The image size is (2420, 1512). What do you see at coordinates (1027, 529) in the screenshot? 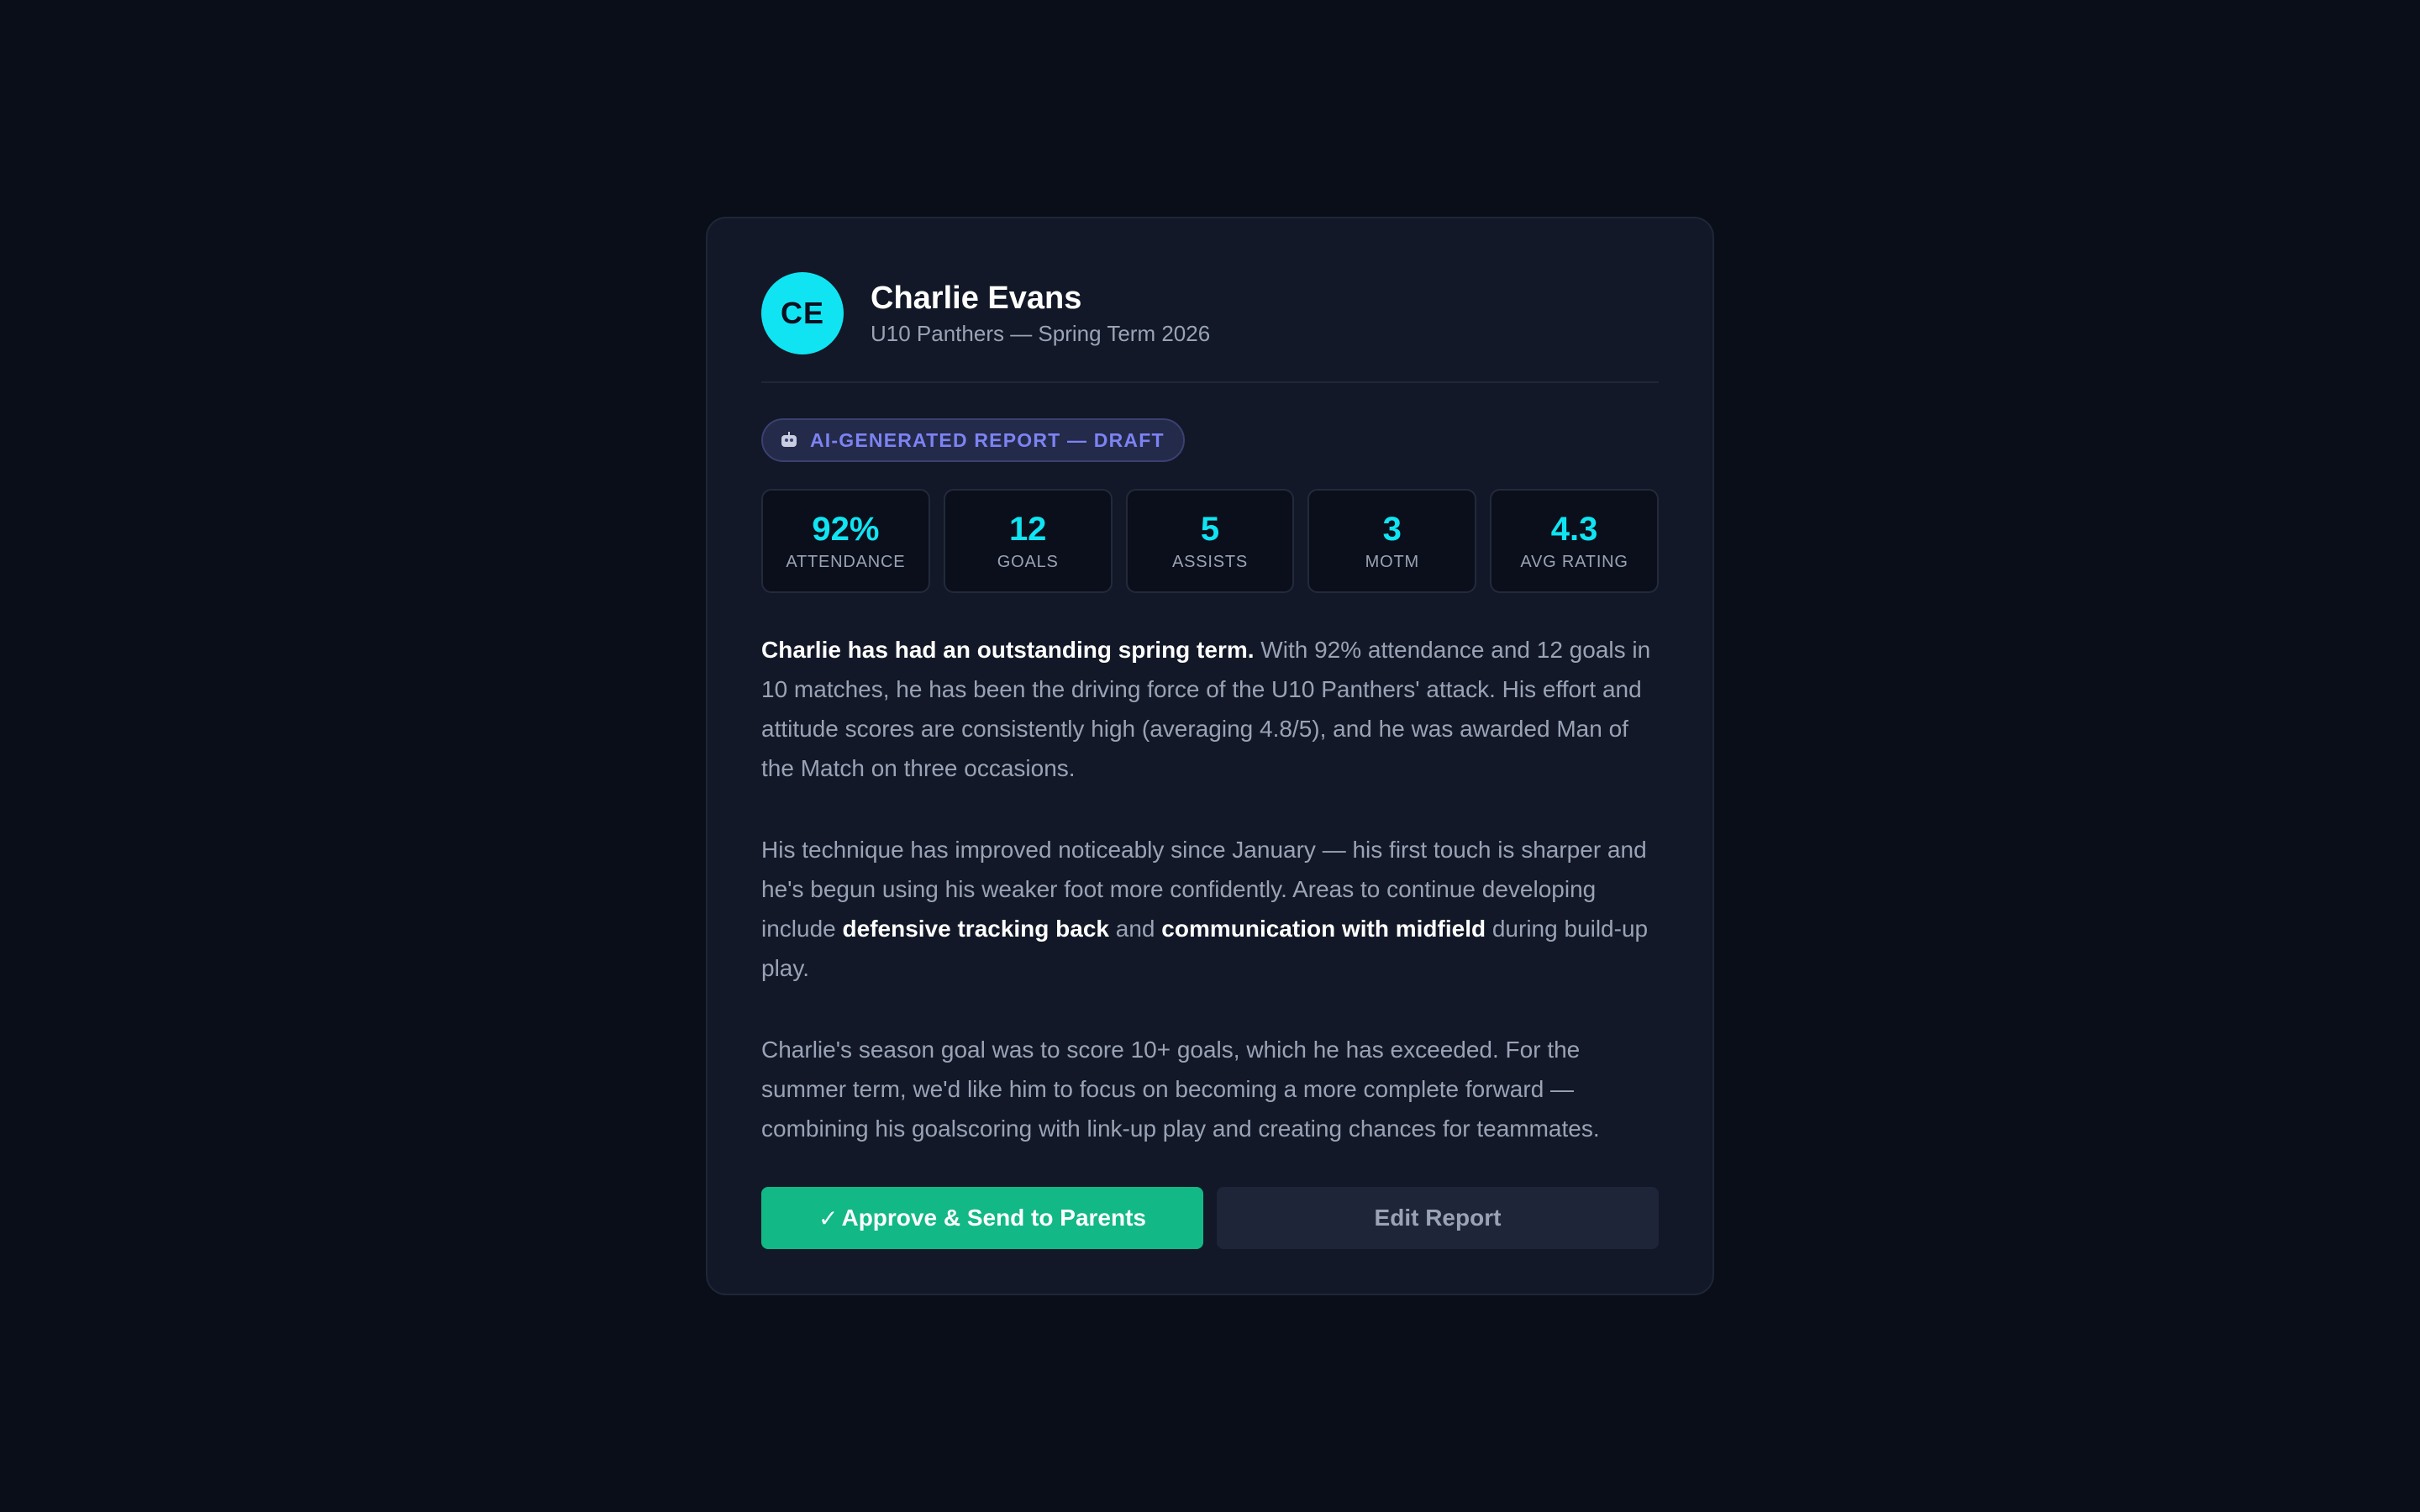
I see `stat-value: 12` at bounding box center [1027, 529].